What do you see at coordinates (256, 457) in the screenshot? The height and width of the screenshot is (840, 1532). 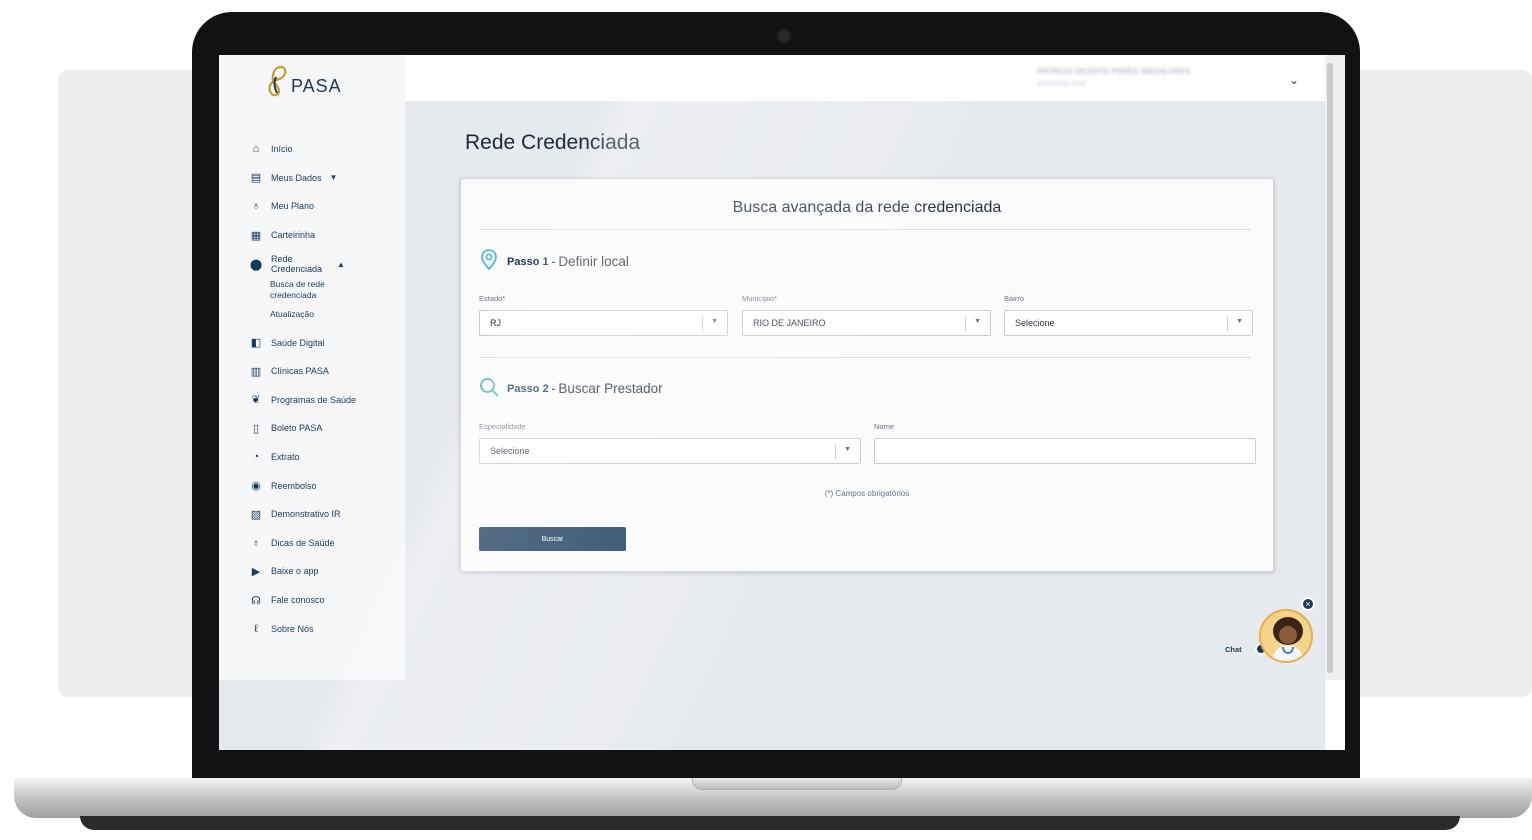 I see `clock-icon: ◔` at bounding box center [256, 457].